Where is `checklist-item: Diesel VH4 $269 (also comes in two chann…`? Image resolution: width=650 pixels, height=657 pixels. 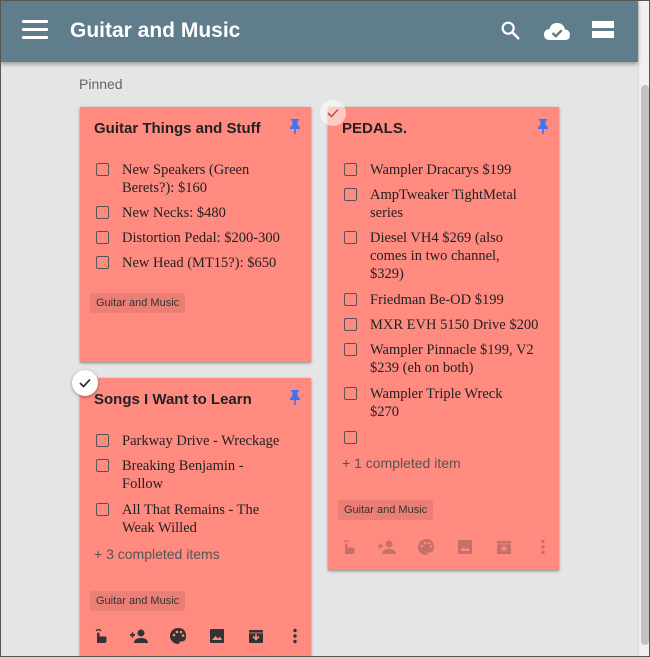 checklist-item: Diesel VH4 $269 (also comes in two chann… is located at coordinates (437, 256).